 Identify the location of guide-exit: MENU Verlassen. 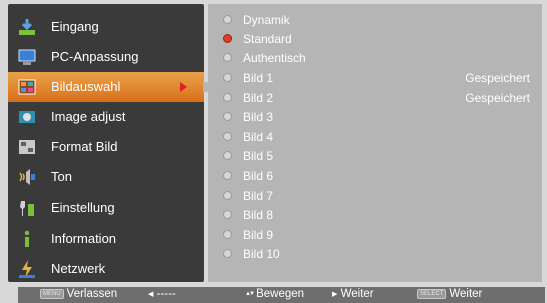
(78, 294).